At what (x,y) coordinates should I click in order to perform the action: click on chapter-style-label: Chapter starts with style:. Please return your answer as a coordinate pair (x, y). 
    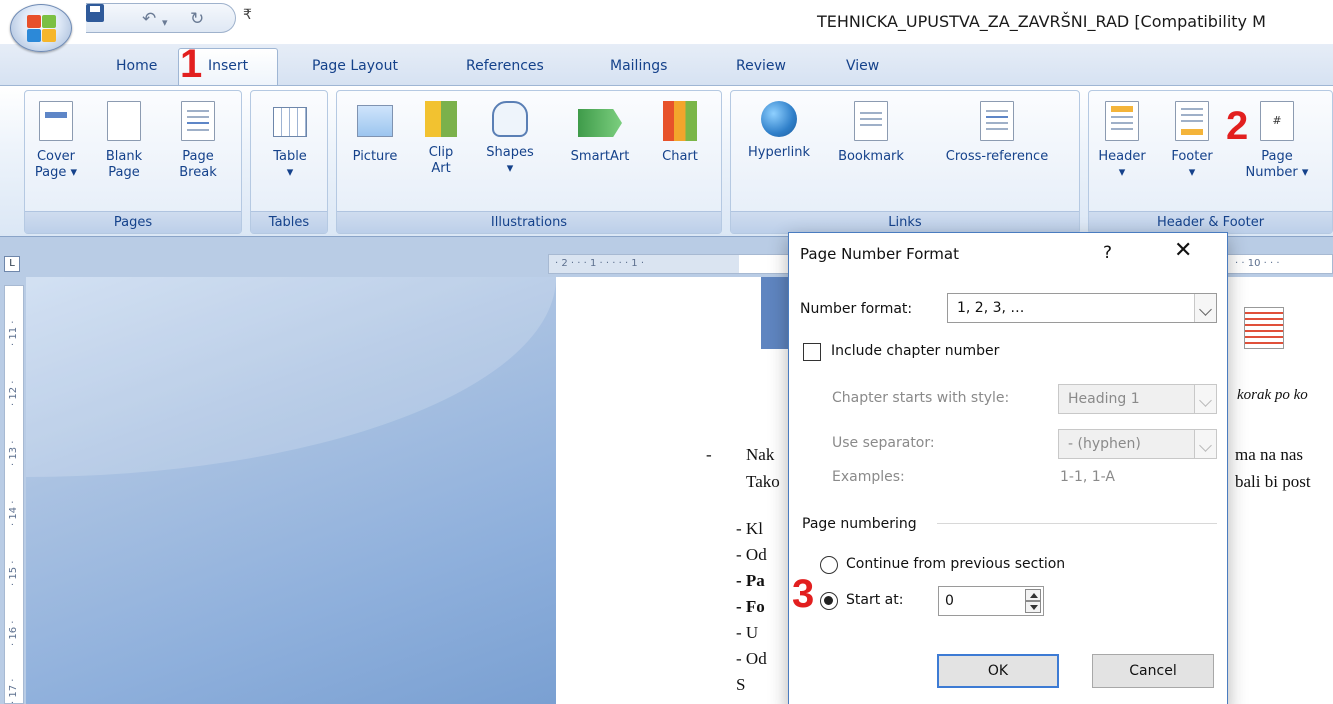
    Looking at the image, I should click on (921, 398).